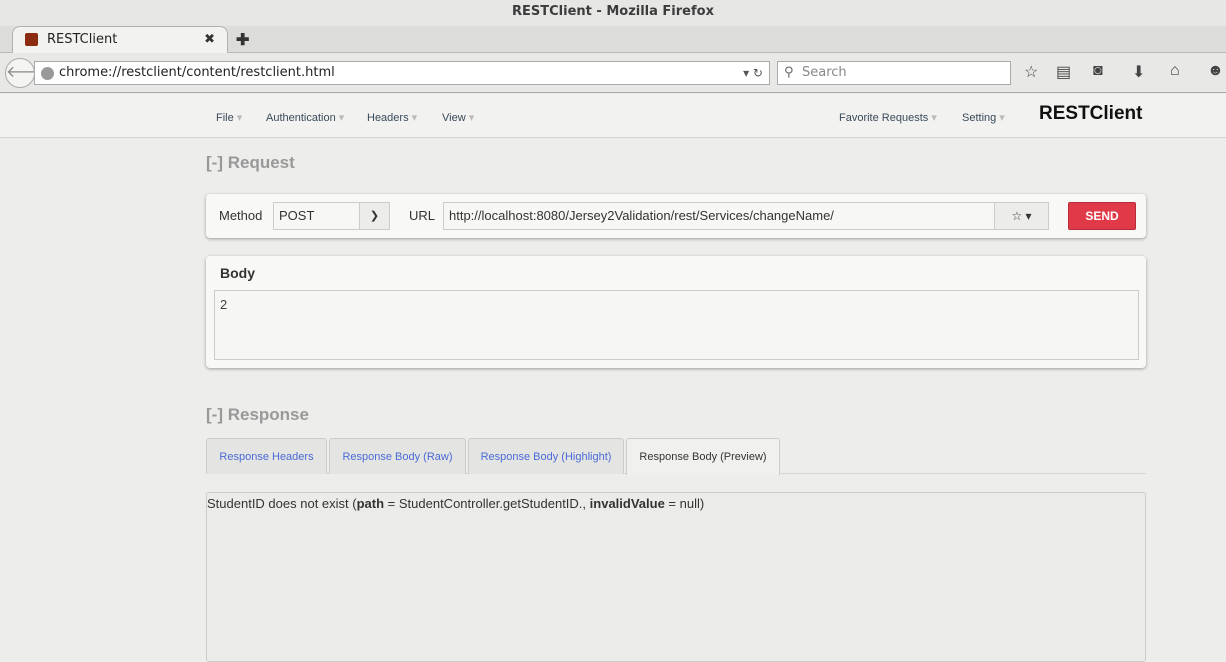 This screenshot has width=1226, height=662. I want to click on preview-text: = null), so click(684, 503).